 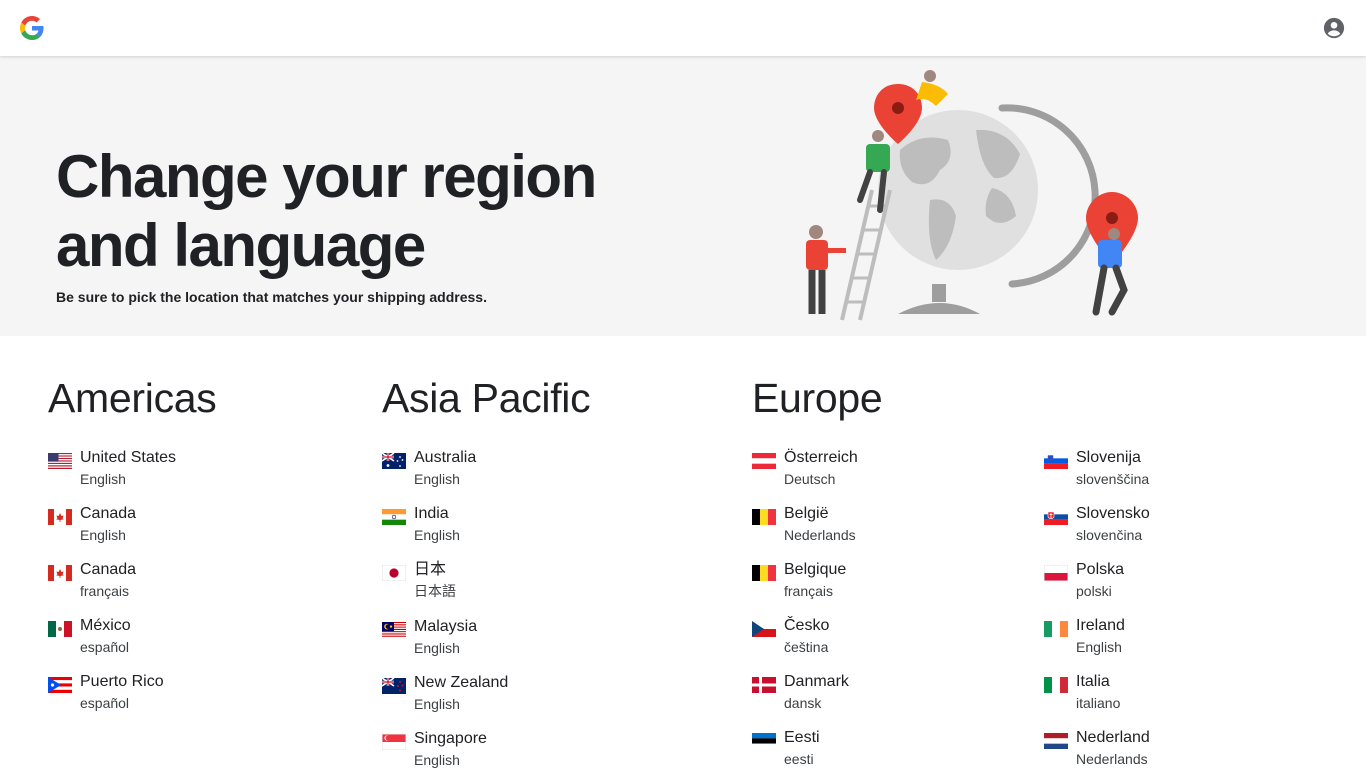 What do you see at coordinates (1098, 703) in the screenshot?
I see `country-language: italiano` at bounding box center [1098, 703].